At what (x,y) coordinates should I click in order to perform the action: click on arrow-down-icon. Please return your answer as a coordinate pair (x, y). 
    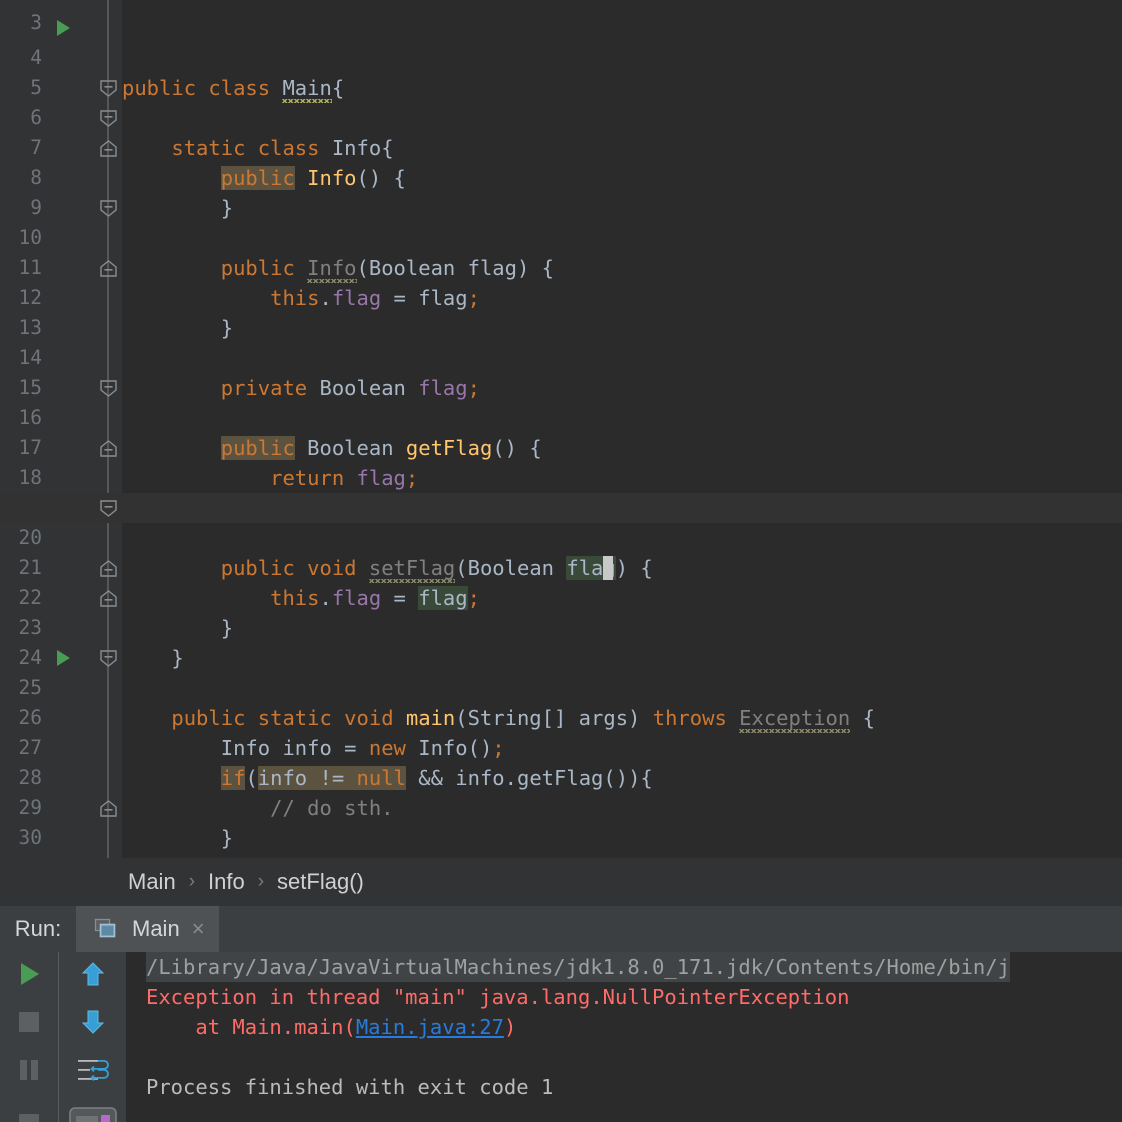
    Looking at the image, I should click on (93, 1024).